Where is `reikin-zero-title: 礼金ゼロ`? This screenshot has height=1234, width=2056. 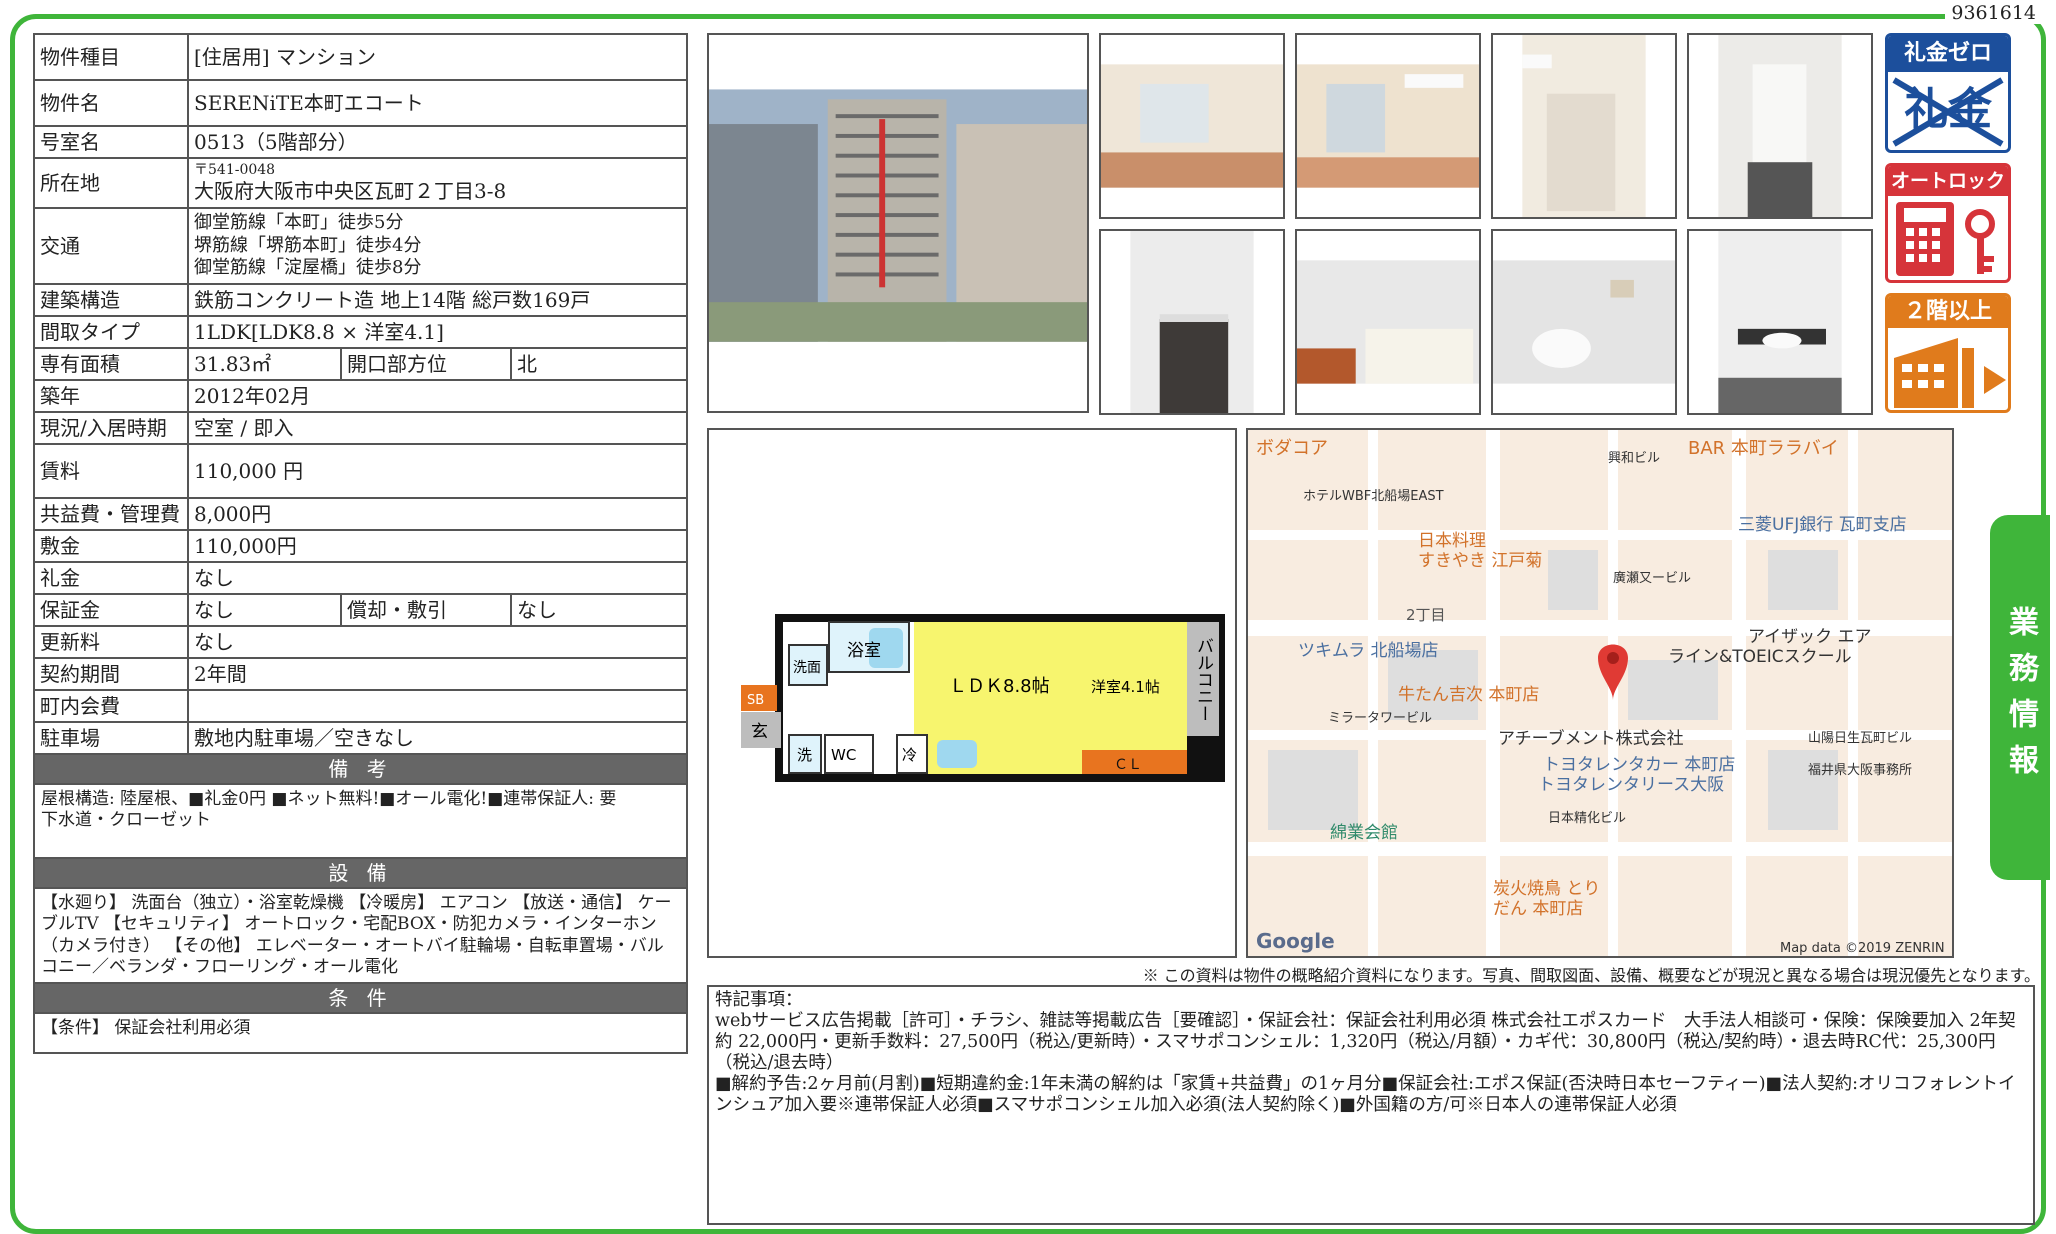
reikin-zero-title: 礼金ゼロ is located at coordinates (1948, 54).